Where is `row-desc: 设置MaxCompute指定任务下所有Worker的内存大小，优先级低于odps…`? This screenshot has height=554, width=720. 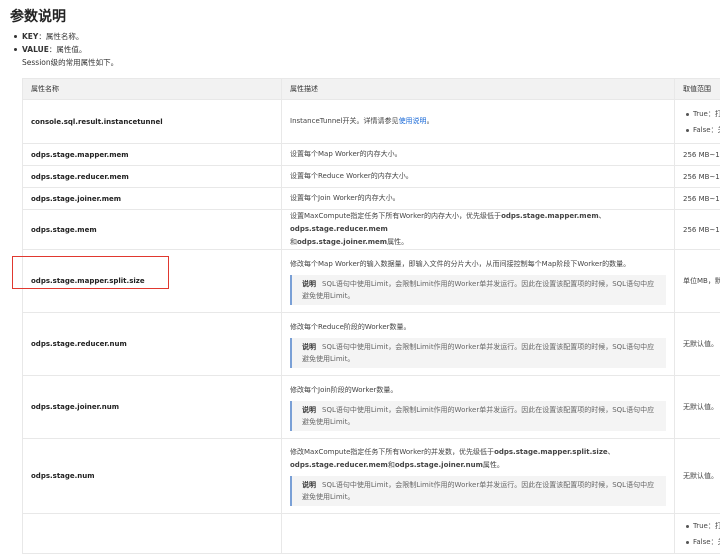
row-desc: 设置MaxCompute指定任务下所有Worker的内存大小，优先级低于odps… is located at coordinates (478, 230).